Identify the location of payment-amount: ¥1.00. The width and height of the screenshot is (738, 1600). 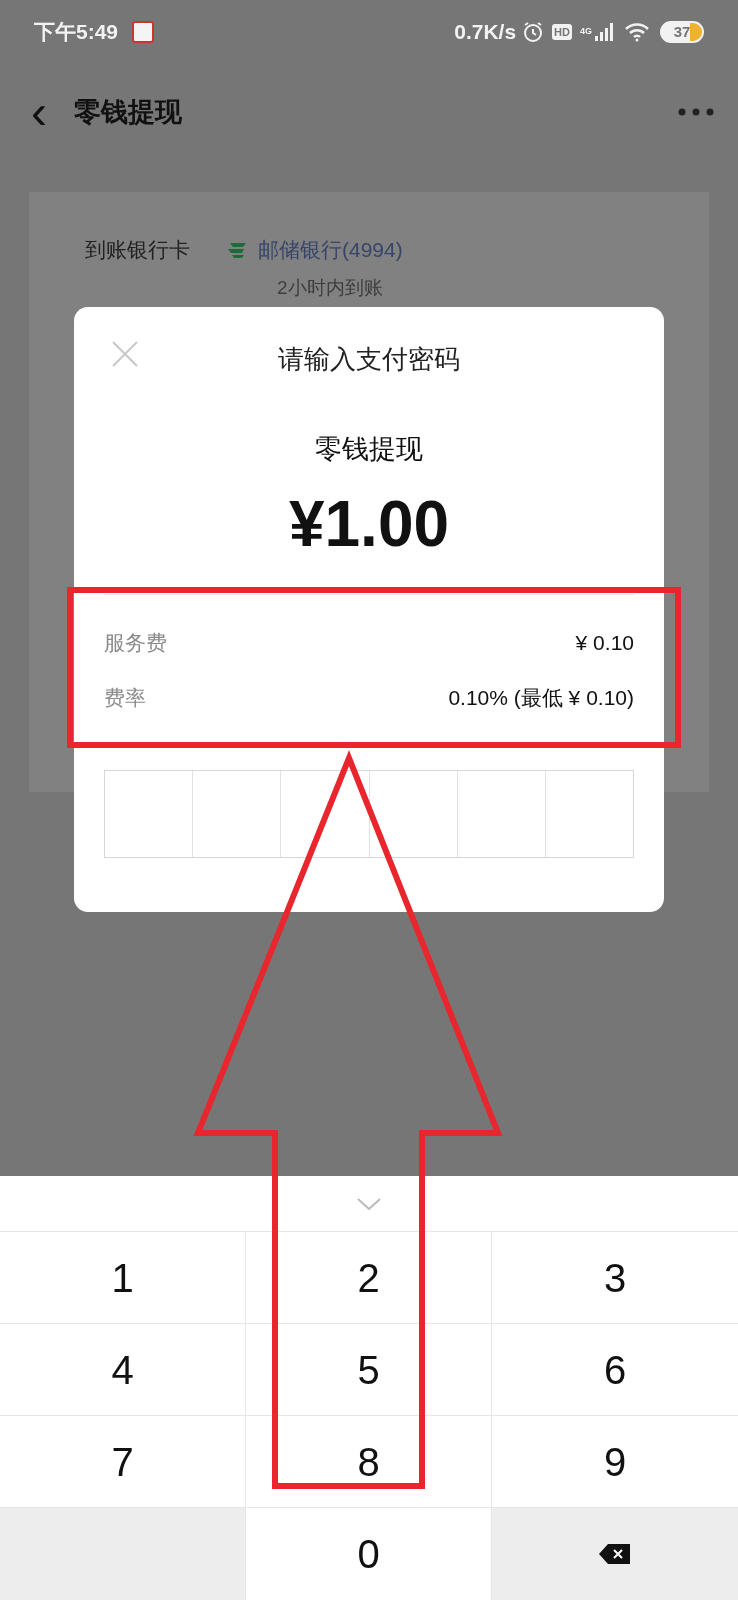
(369, 524).